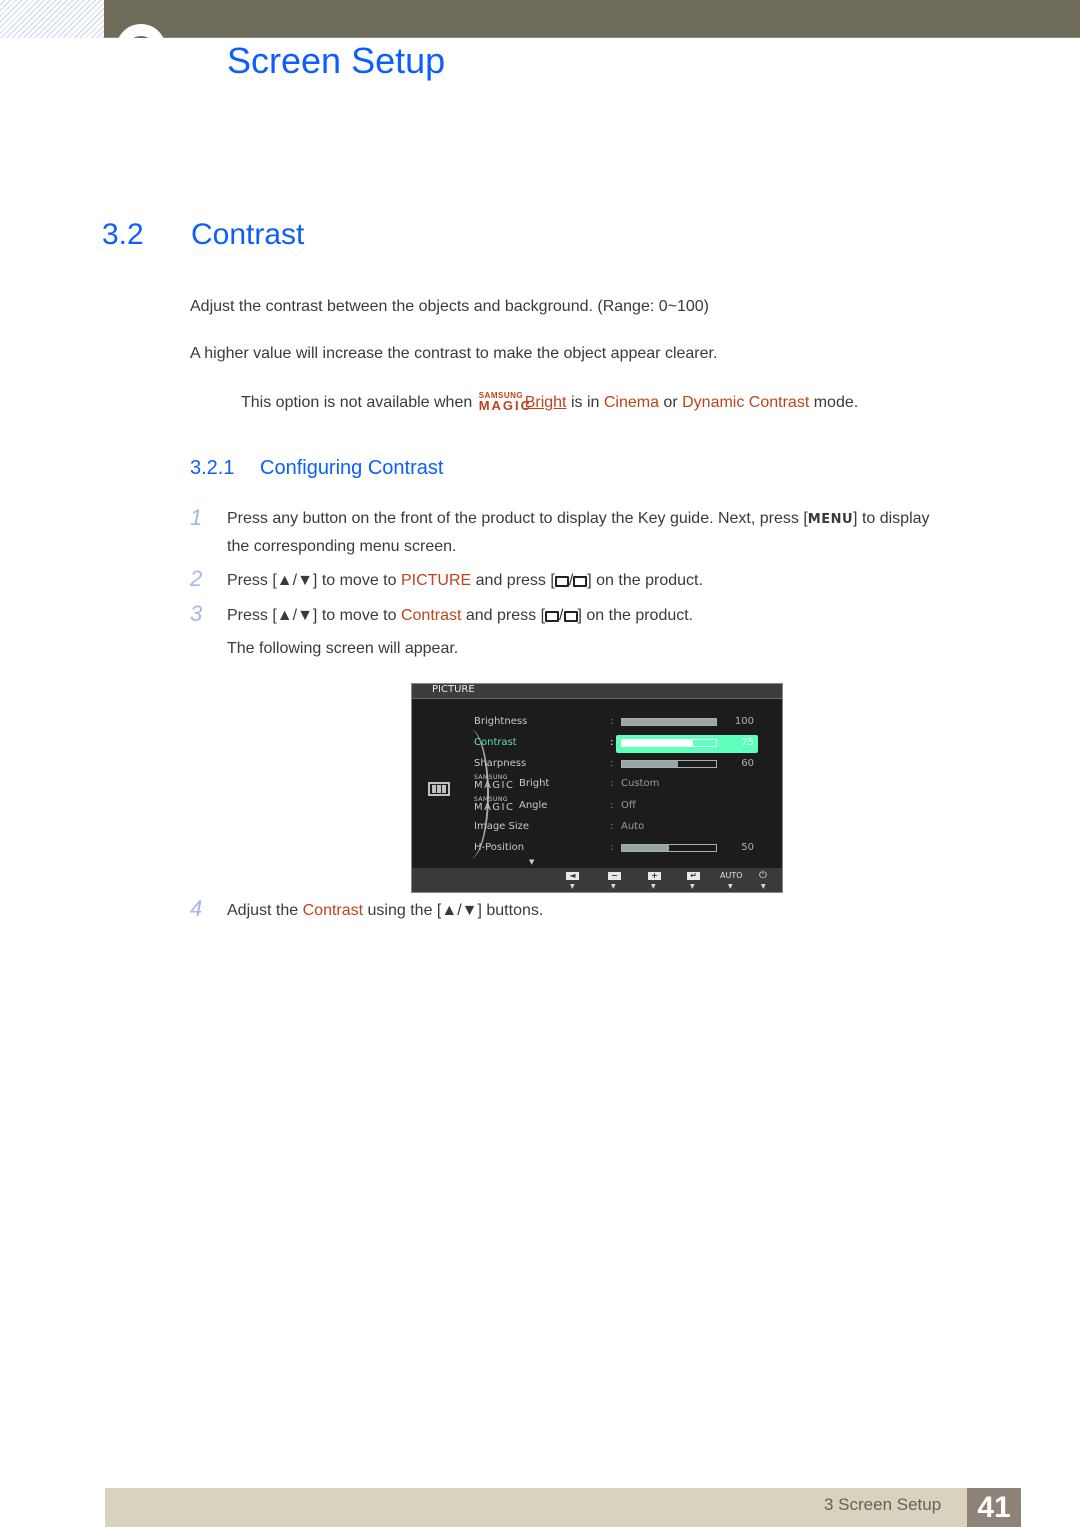 This screenshot has width=1080, height=1527. I want to click on osd-value: Custom, so click(640, 783).